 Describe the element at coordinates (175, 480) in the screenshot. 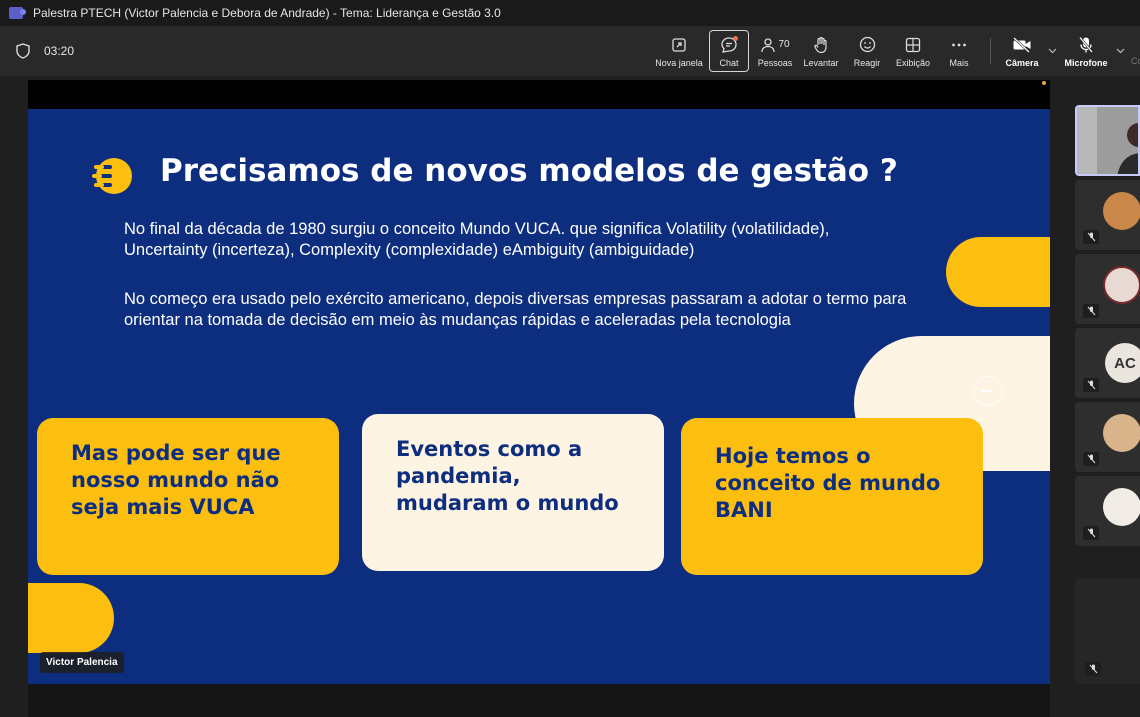

I see `card-line: nosso mundo não` at that location.